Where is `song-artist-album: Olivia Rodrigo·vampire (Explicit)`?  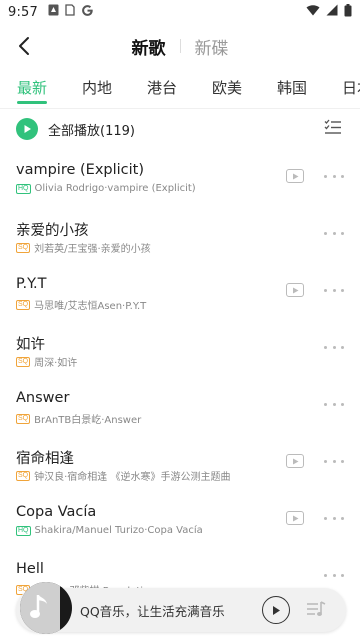 song-artist-album: Olivia Rodrigo·vampire (Explicit) is located at coordinates (115, 188).